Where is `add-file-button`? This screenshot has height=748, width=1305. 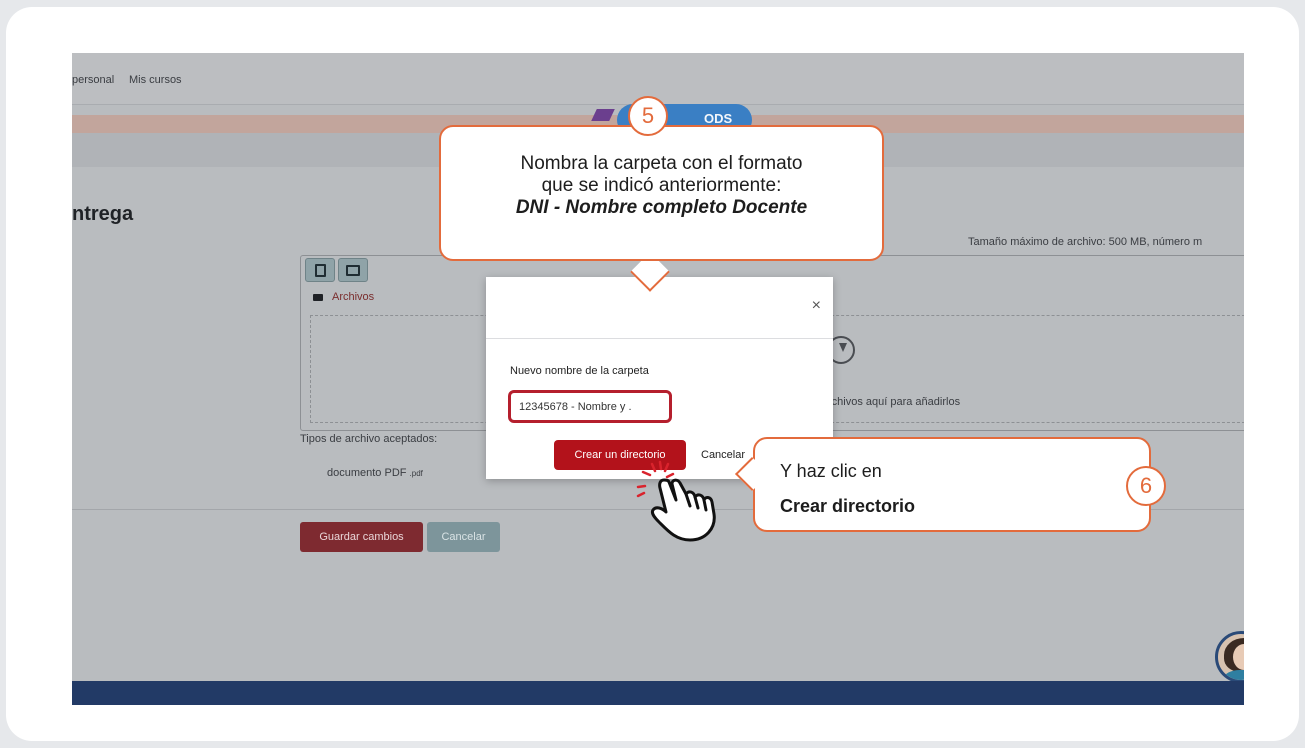 add-file-button is located at coordinates (320, 270).